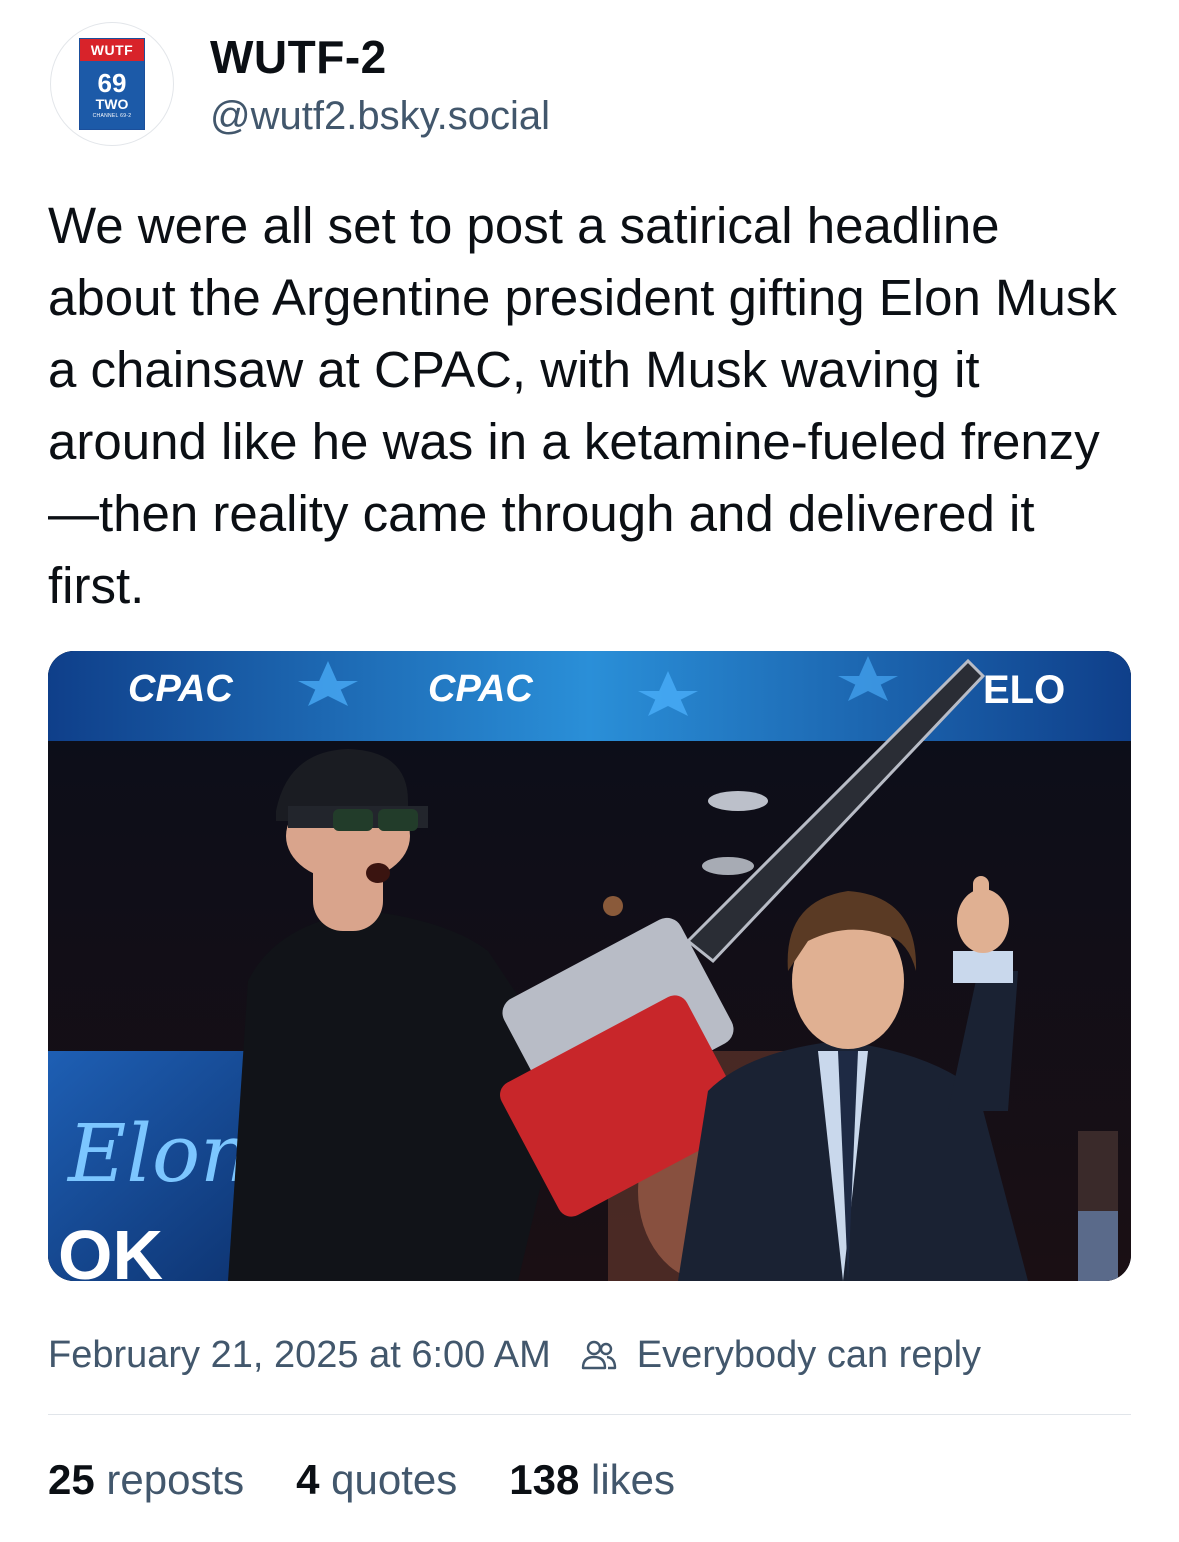  I want to click on post-stats: 25 reposts 4 quotes 138 likes, so click(387, 1480).